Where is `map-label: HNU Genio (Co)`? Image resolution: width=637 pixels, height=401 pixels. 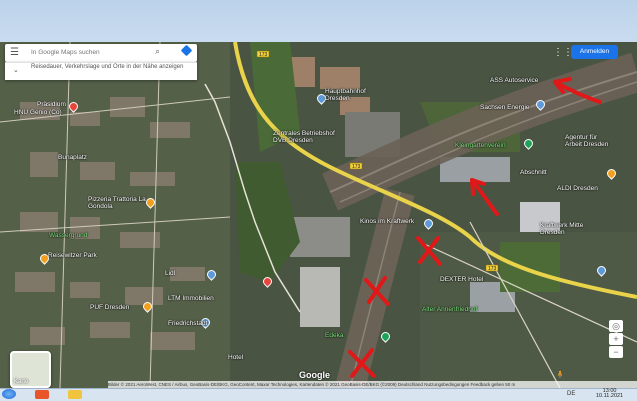 map-label: HNU Genio (Co) is located at coordinates (38, 112).